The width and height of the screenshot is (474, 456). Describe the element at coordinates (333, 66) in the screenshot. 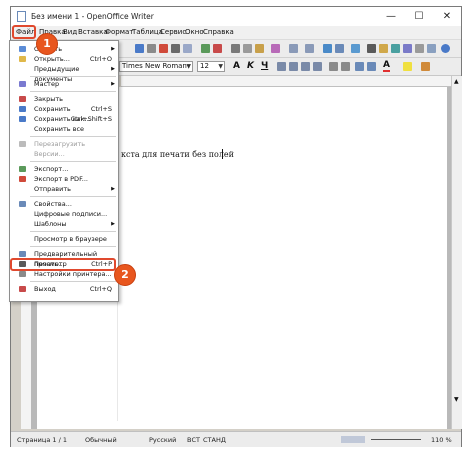

I see `numbering-icon` at that location.